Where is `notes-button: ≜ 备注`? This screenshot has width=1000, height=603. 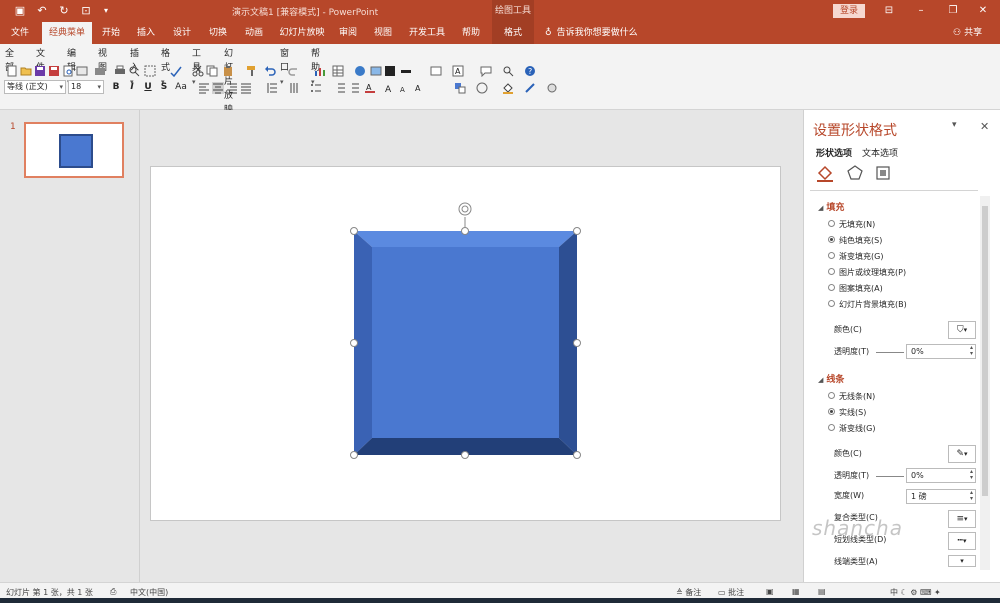 notes-button: ≜ 备注 is located at coordinates (688, 592).